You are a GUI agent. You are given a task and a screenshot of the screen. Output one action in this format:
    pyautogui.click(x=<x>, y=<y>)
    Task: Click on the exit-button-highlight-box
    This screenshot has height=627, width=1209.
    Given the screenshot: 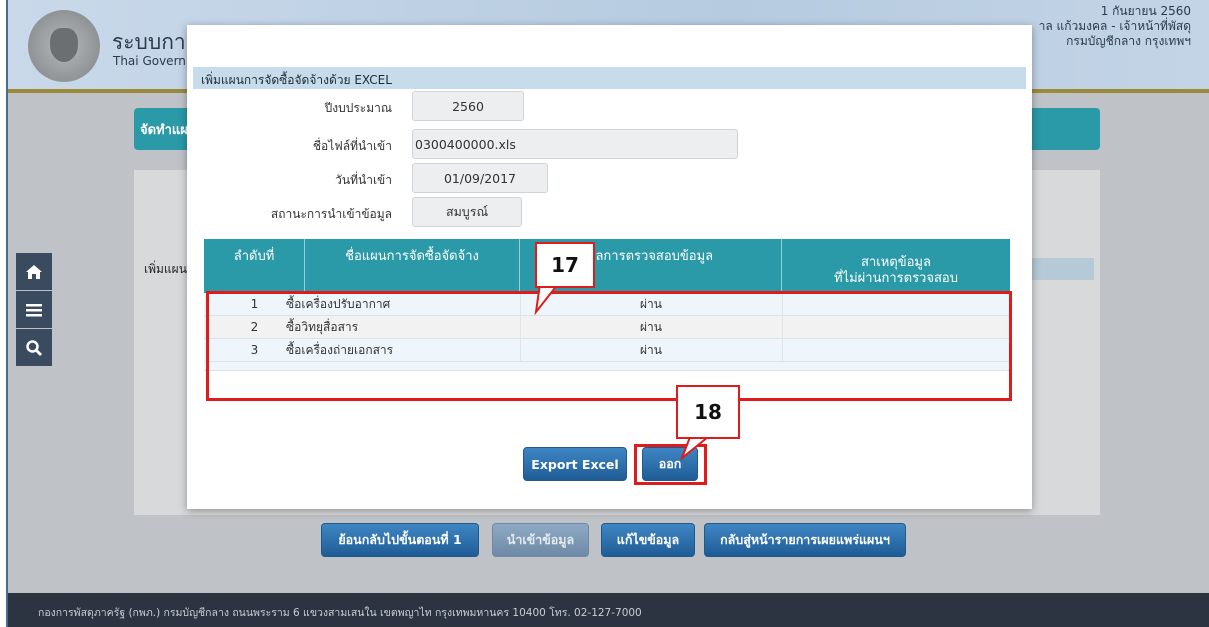 What is the action you would take?
    pyautogui.click(x=670, y=464)
    